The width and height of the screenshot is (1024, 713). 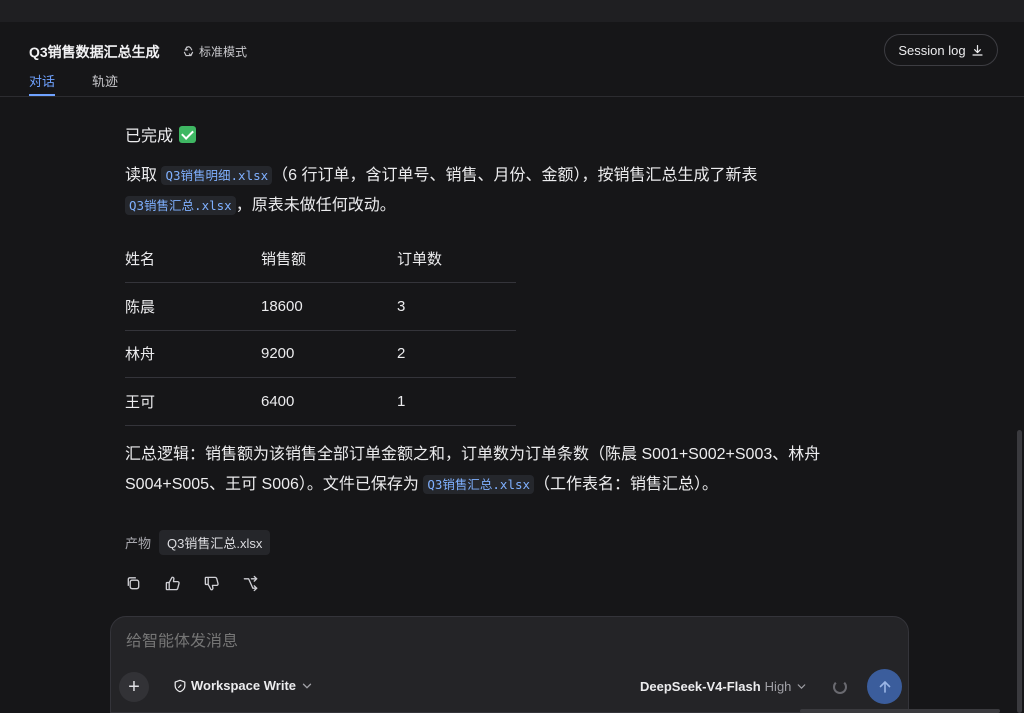 What do you see at coordinates (512, 11) in the screenshot?
I see `window-top-bar` at bounding box center [512, 11].